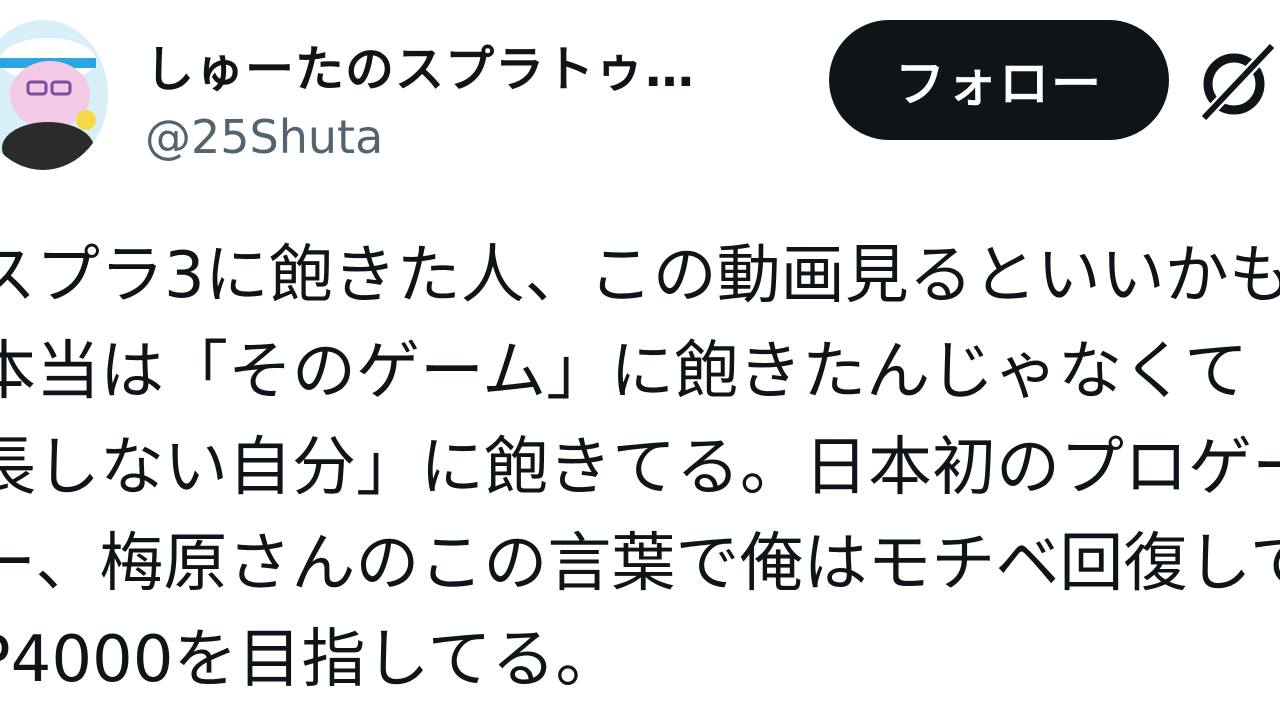 This screenshot has width=1280, height=720. I want to click on tweet-line: スプラ3に飽きた人、この動画見るといいかも, so click(640, 276).